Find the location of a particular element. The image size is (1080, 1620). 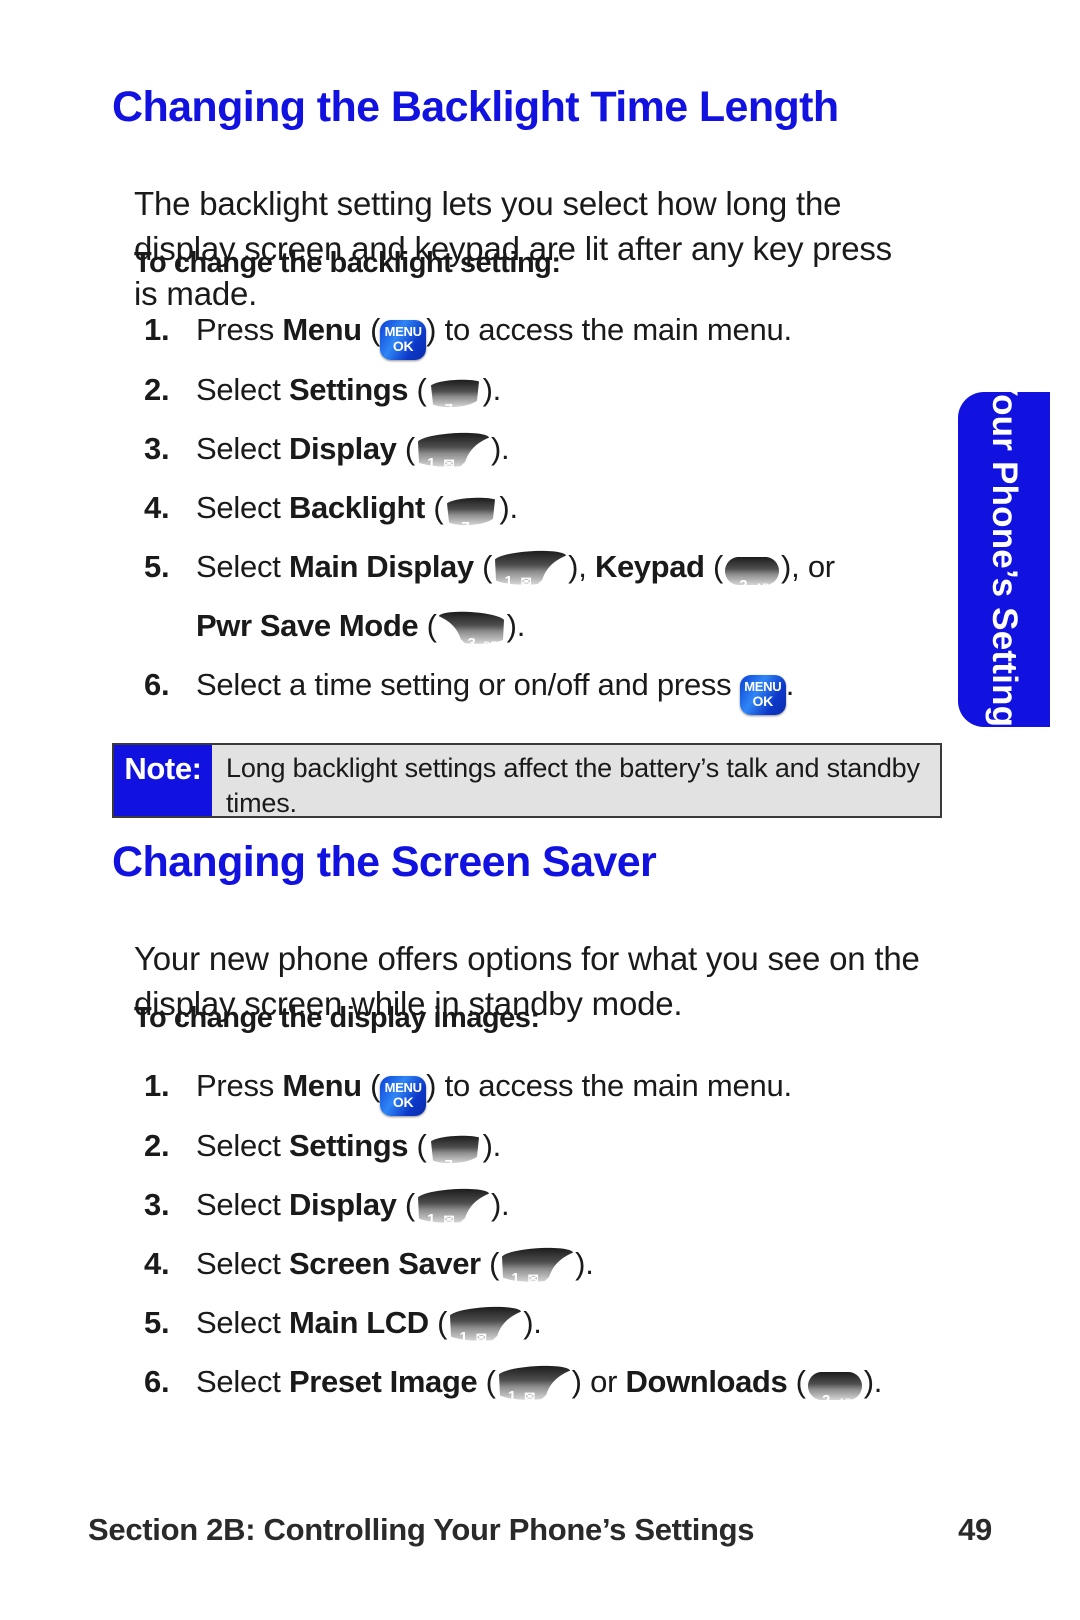

backlight-step-5-continuation: Pwr Save Mode (3 DEF). is located at coordinates (361, 630).